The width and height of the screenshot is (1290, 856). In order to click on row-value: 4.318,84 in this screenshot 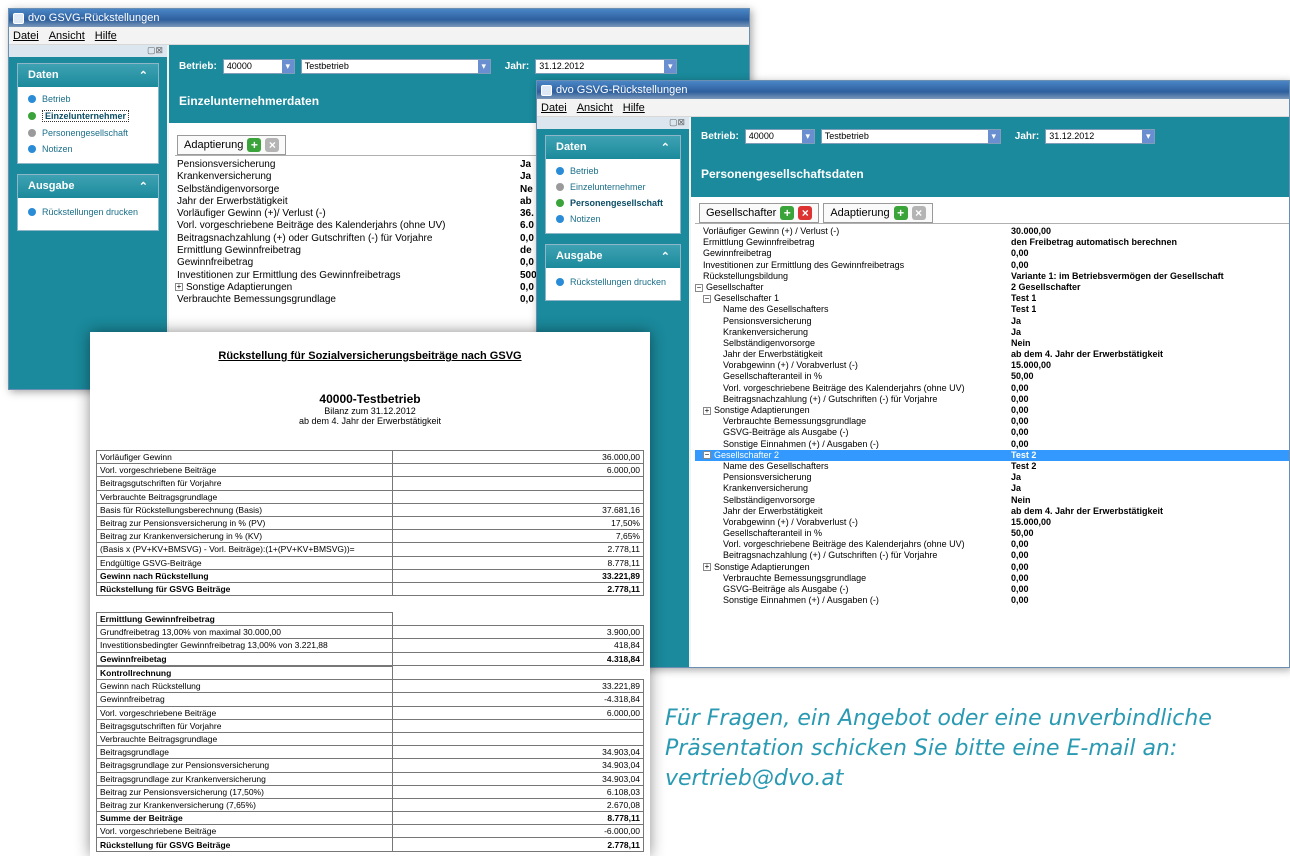, I will do `click(518, 658)`.